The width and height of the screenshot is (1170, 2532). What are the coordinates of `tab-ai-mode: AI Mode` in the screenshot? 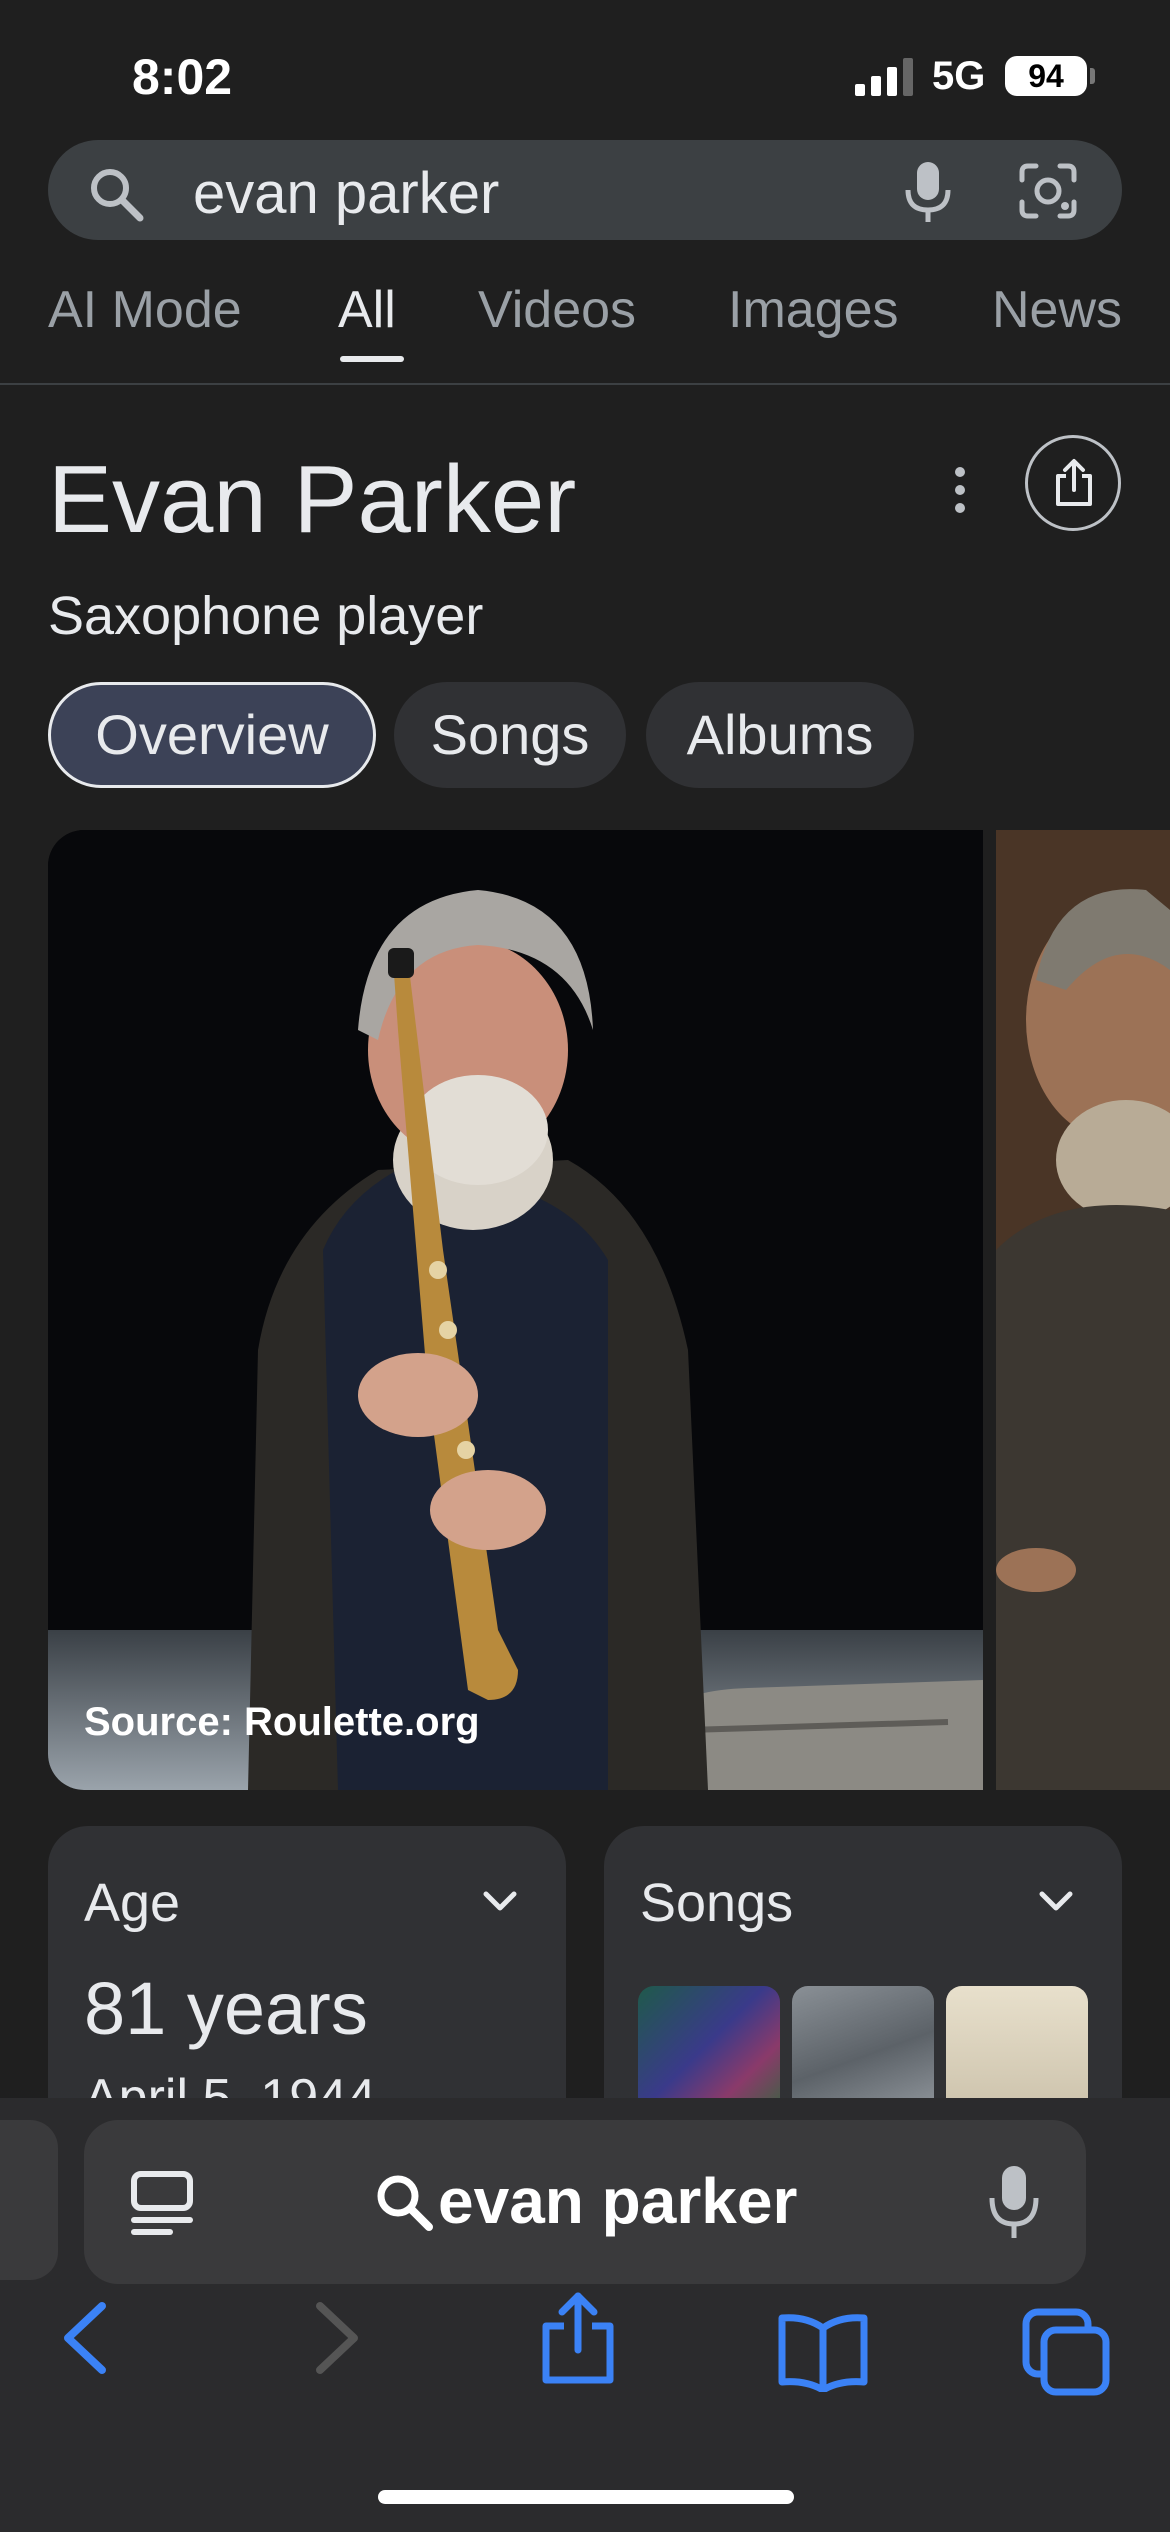 It's located at (145, 310).